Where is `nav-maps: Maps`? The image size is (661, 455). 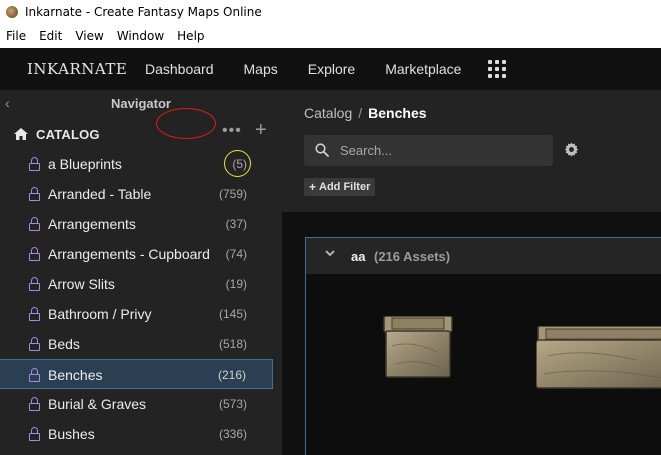 nav-maps: Maps is located at coordinates (261, 69).